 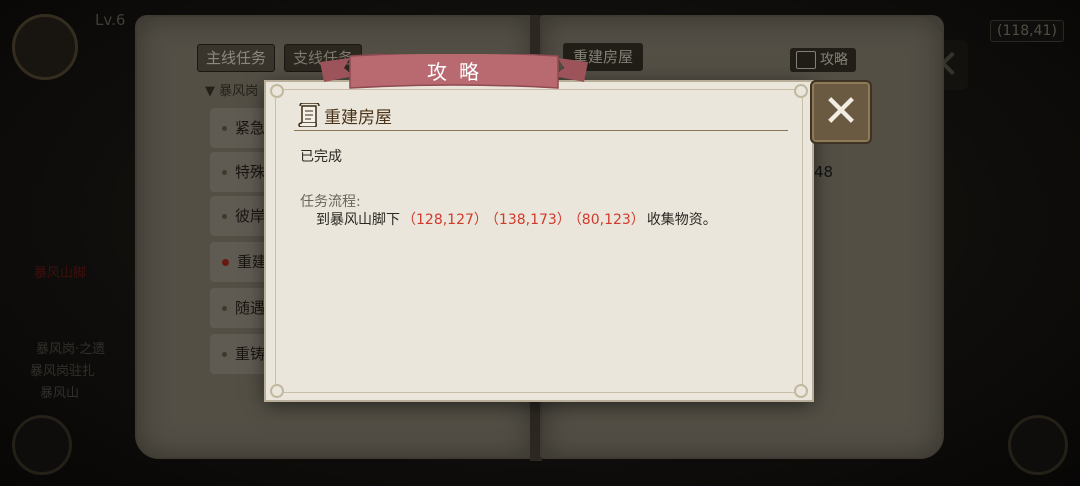 I want to click on quest-heading: 重建房屋, so click(x=358, y=118).